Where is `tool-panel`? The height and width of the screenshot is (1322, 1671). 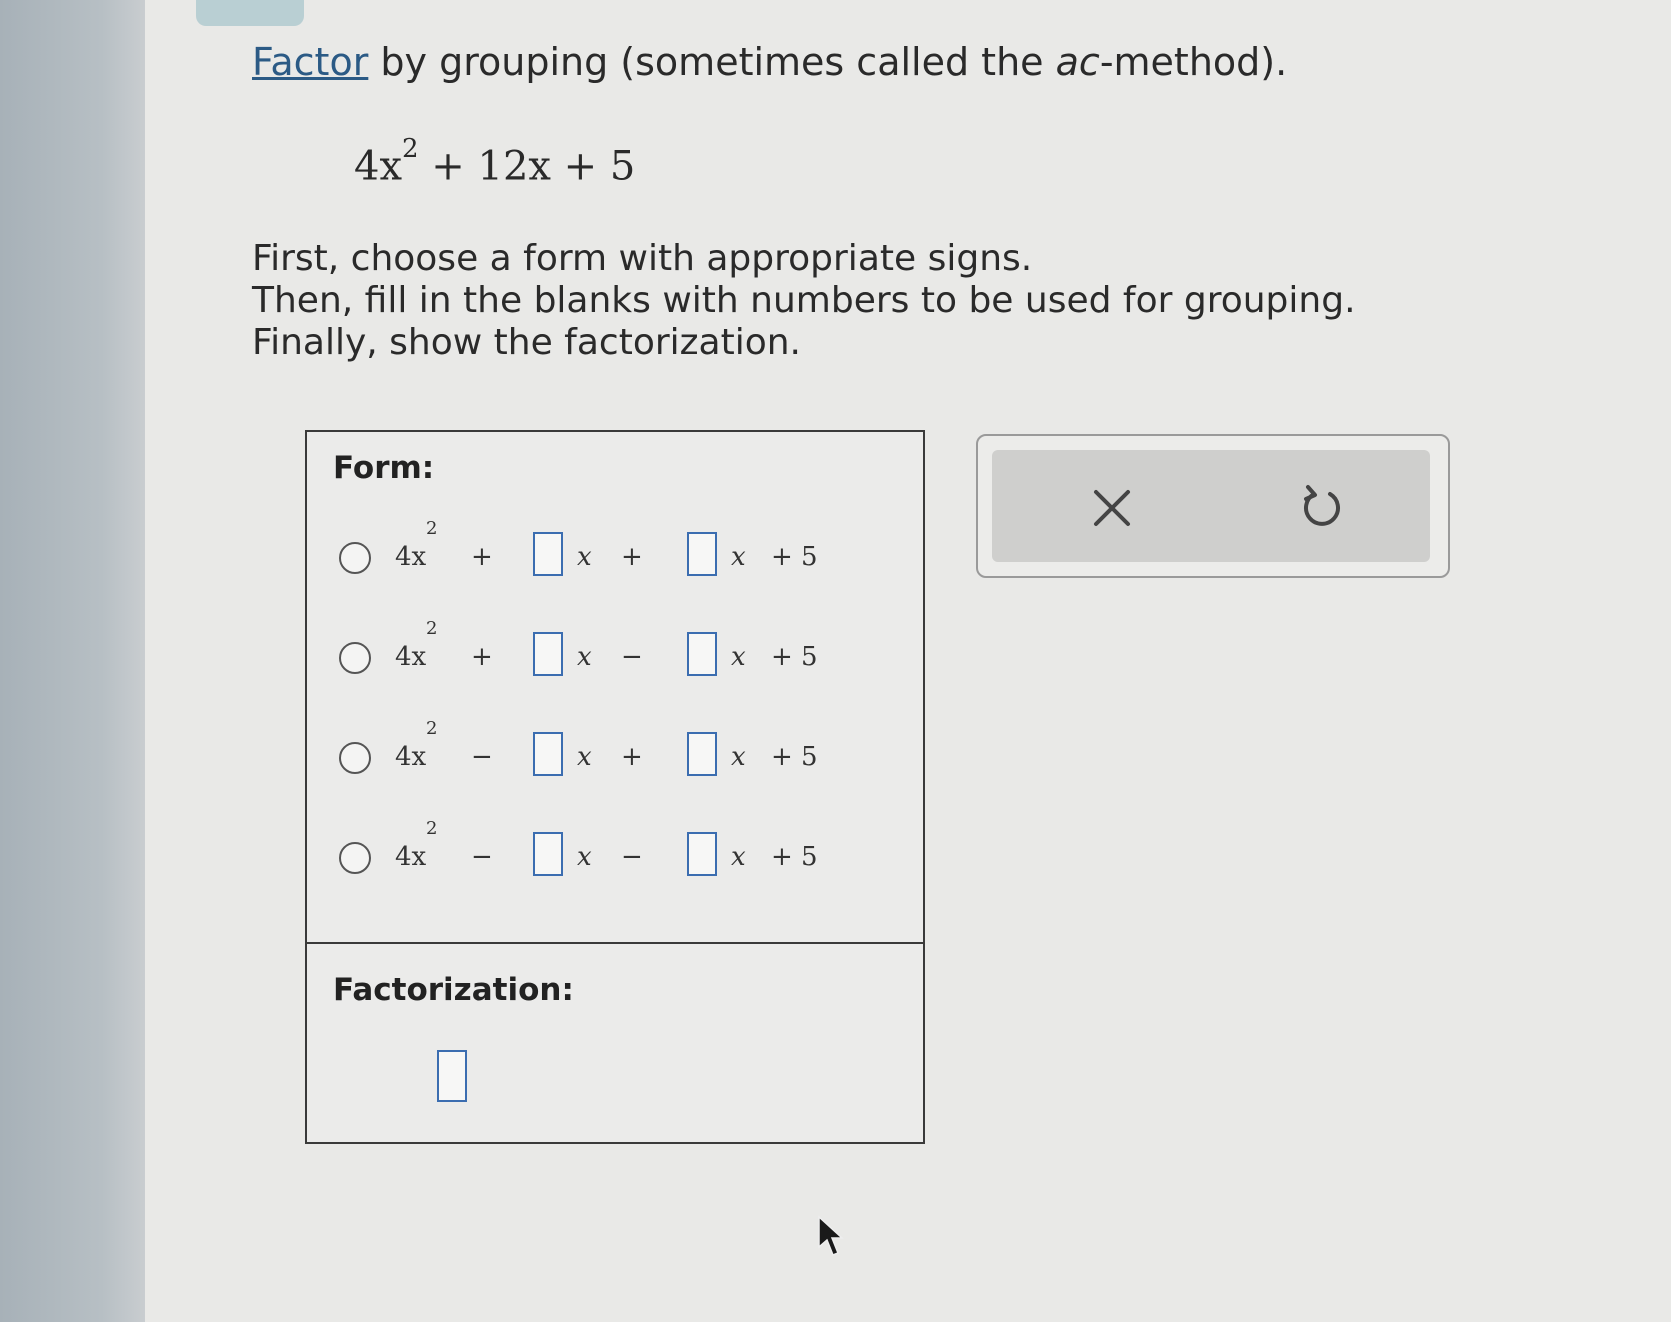
tool-panel is located at coordinates (1213, 506).